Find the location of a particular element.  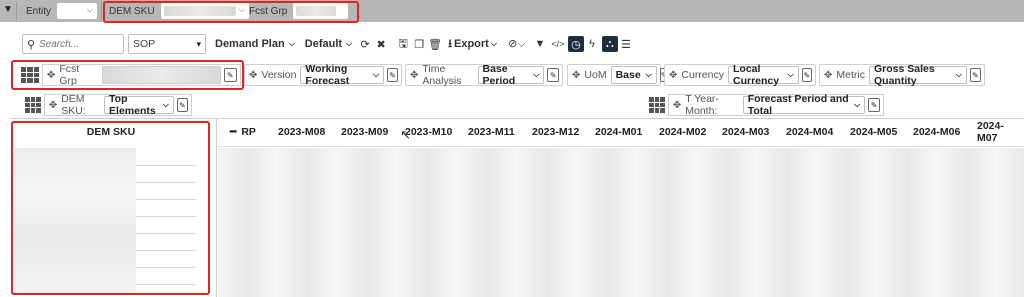

fcst-grp-filter-chip: ✥ Fcst Grp ✎ is located at coordinates (141, 75).